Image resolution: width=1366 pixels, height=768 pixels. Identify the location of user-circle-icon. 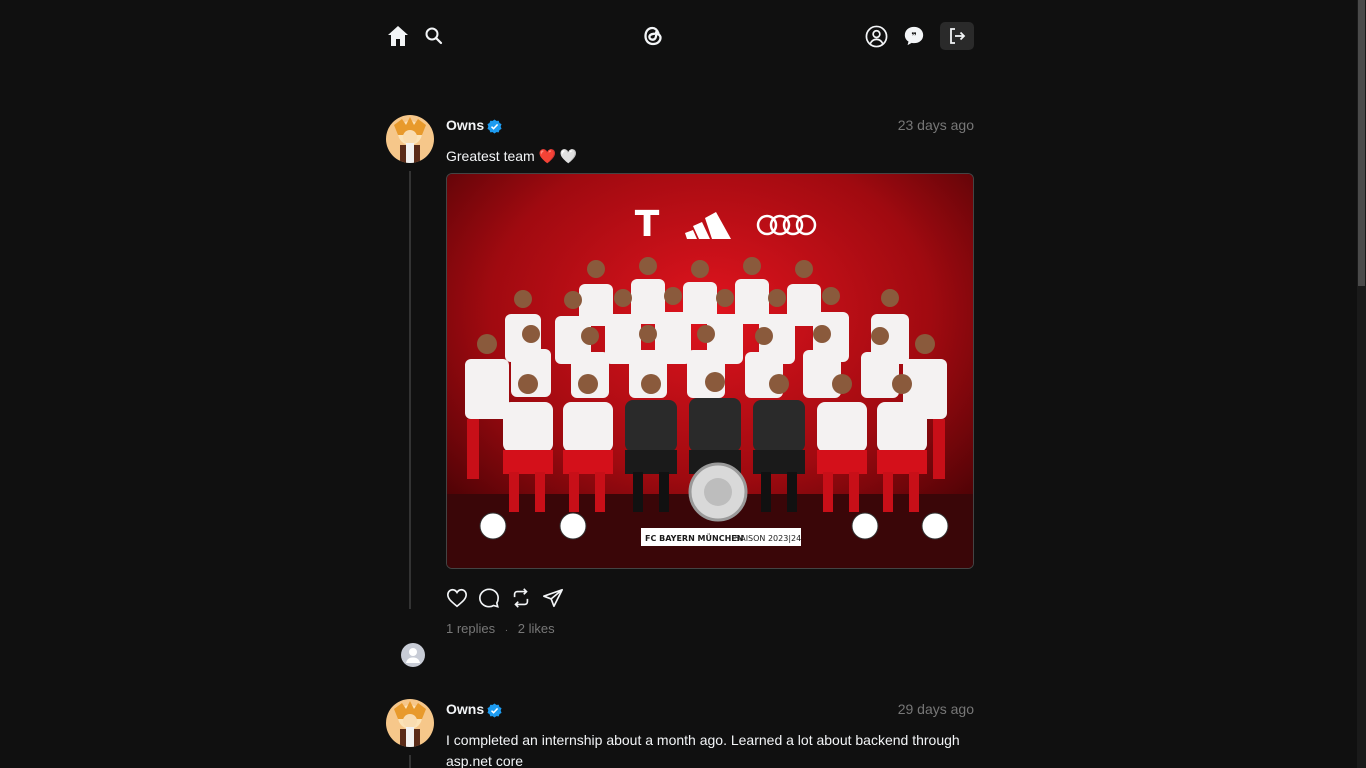
(876, 36).